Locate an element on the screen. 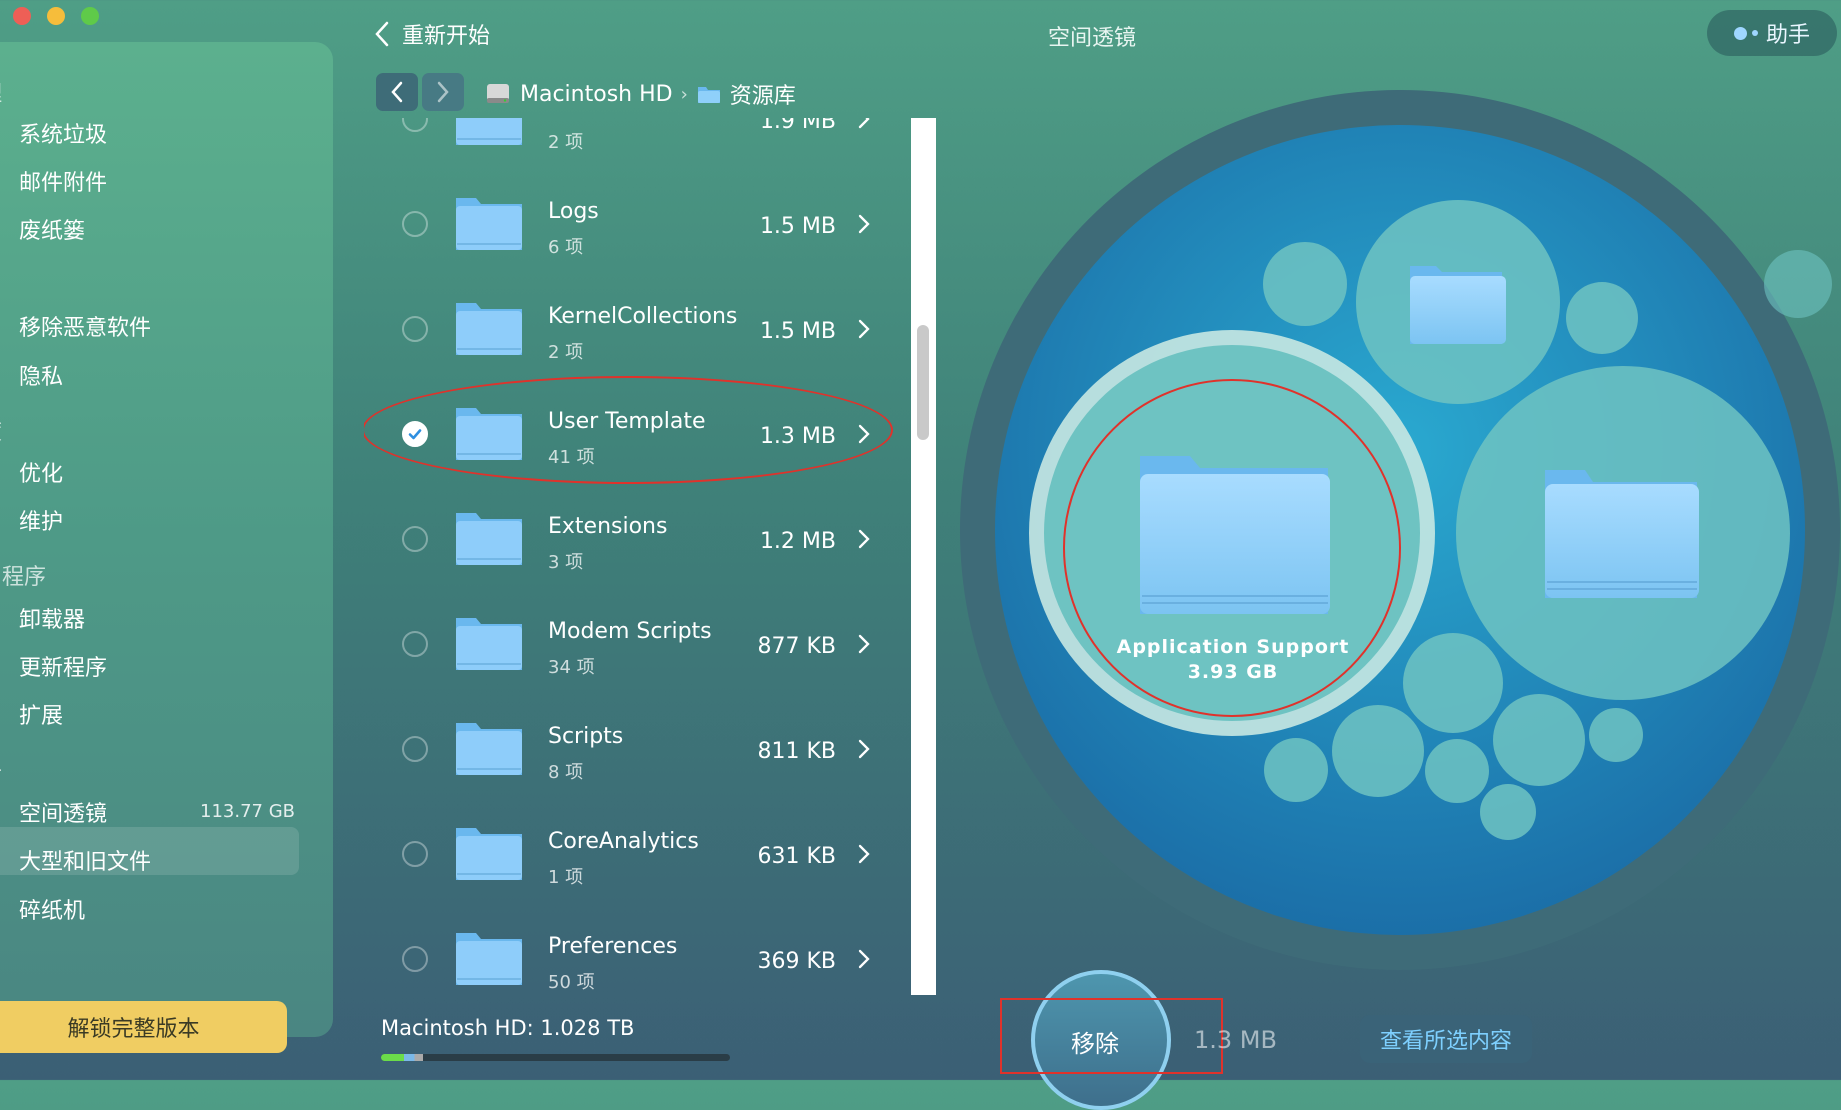  space-lens-size: 113.77 GB is located at coordinates (248, 811).